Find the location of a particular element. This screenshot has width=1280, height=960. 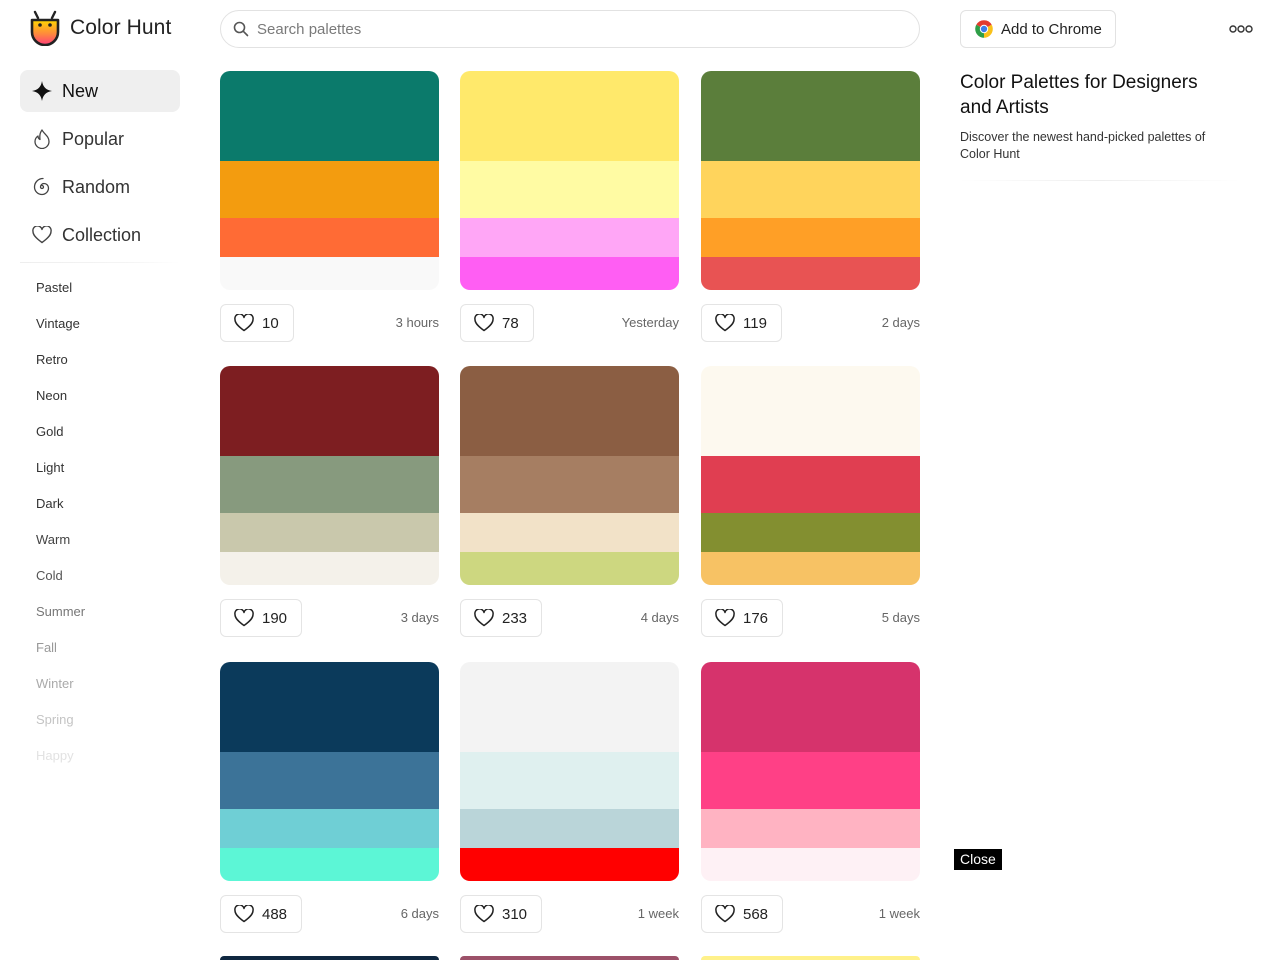

like-button: 10 is located at coordinates (257, 323).